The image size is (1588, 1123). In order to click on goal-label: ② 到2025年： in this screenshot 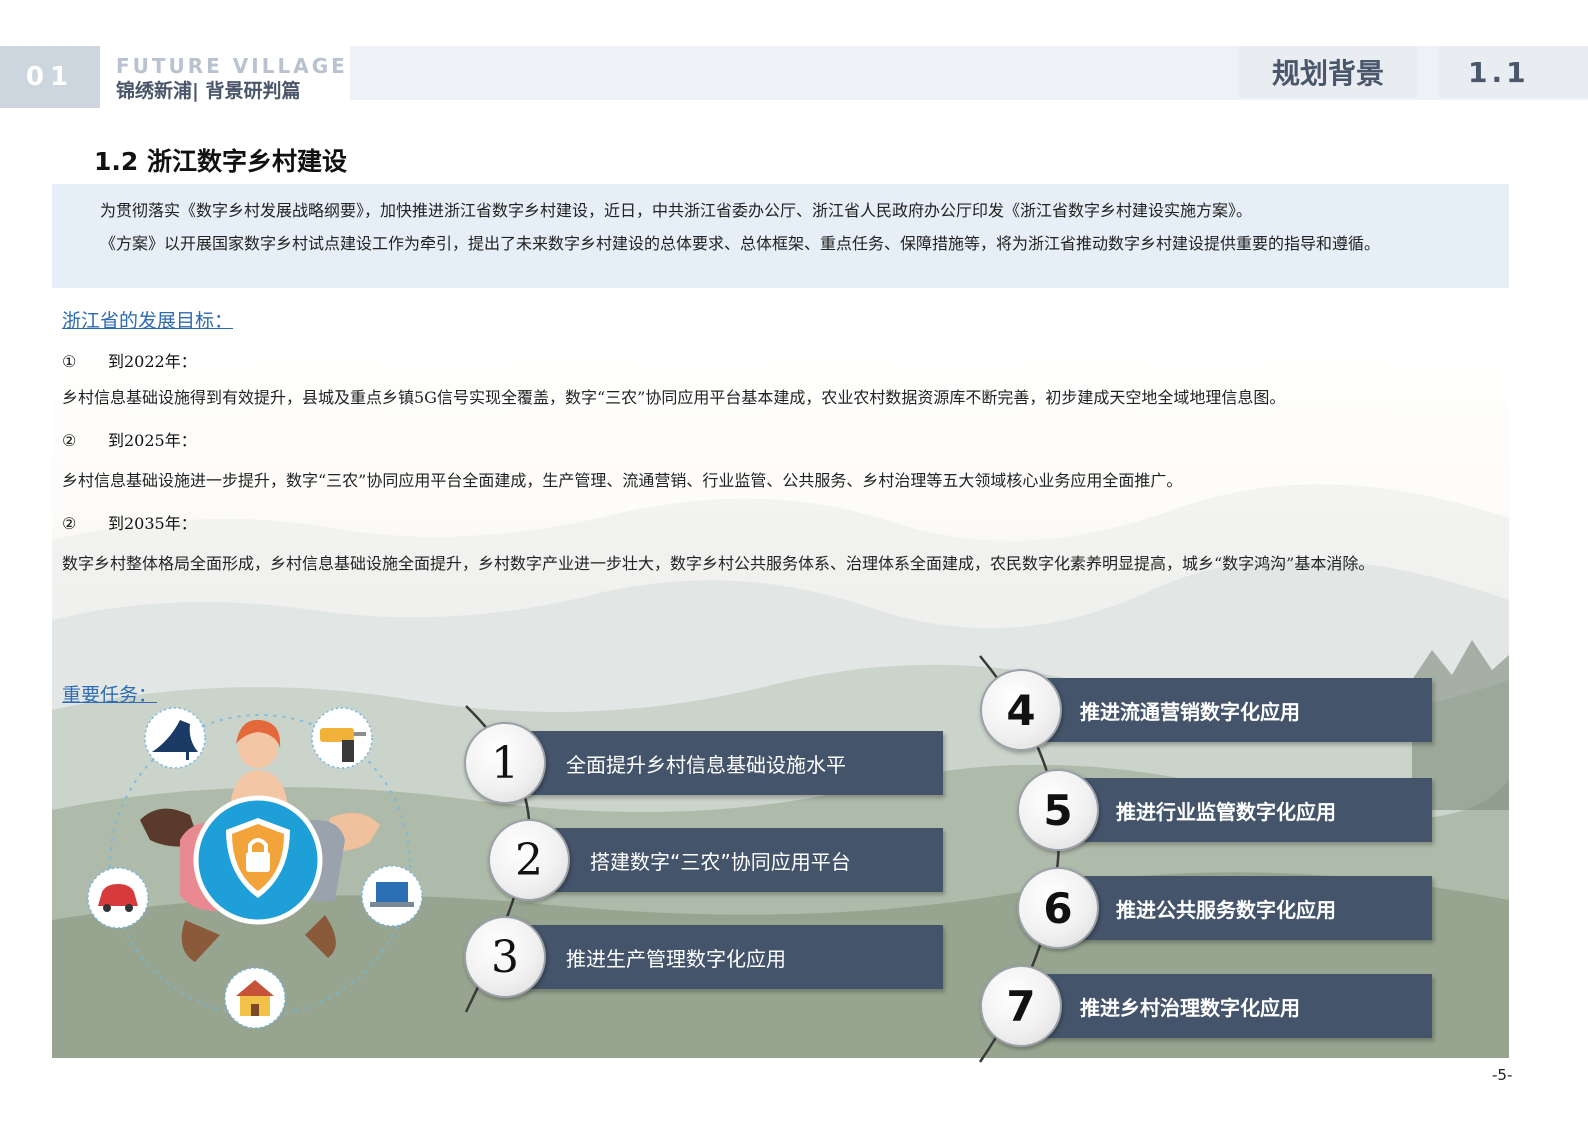, I will do `click(129, 439)`.